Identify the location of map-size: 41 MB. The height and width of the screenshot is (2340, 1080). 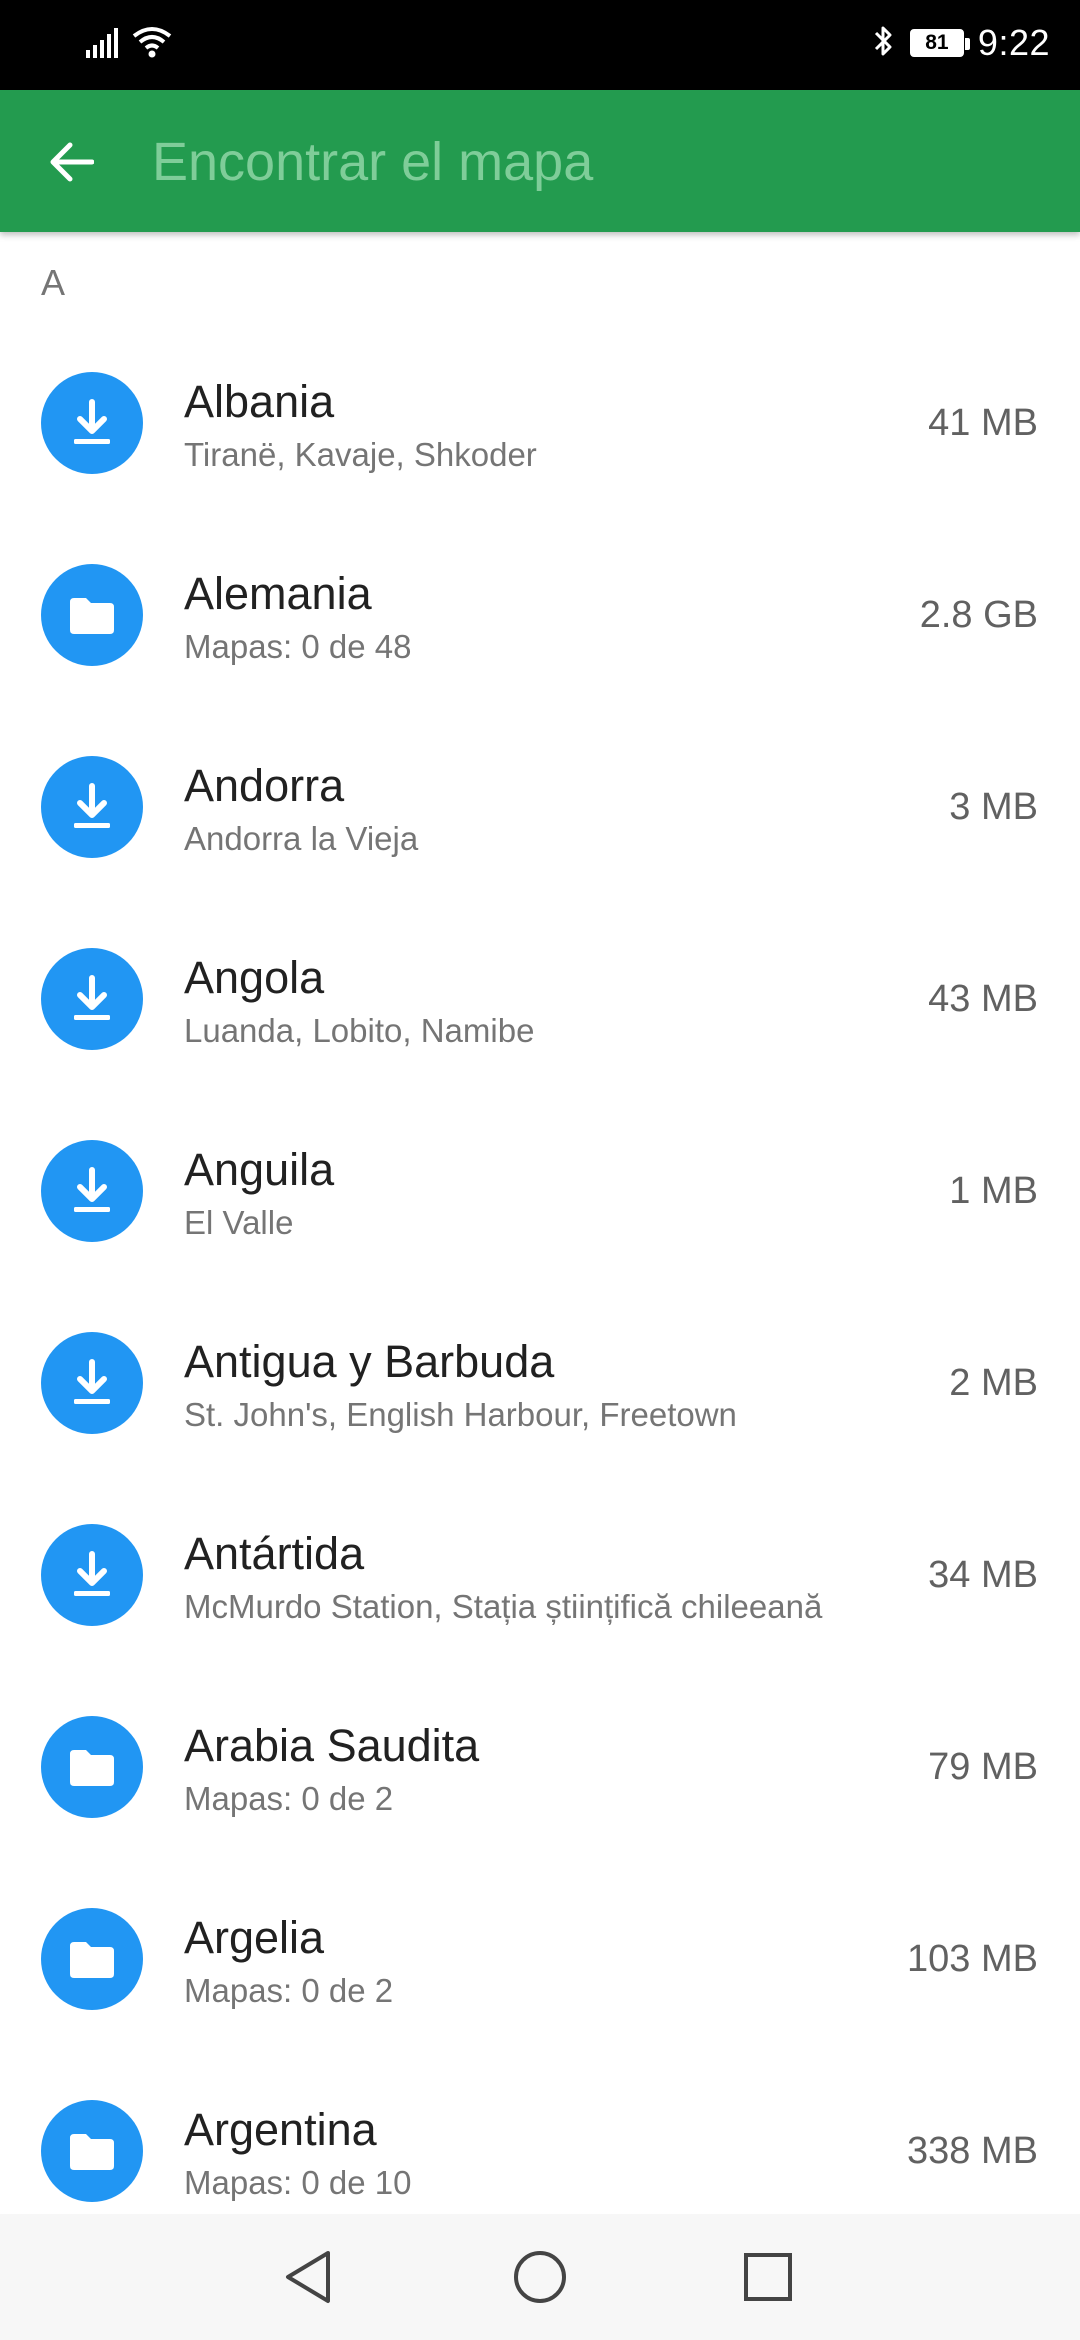
(983, 423).